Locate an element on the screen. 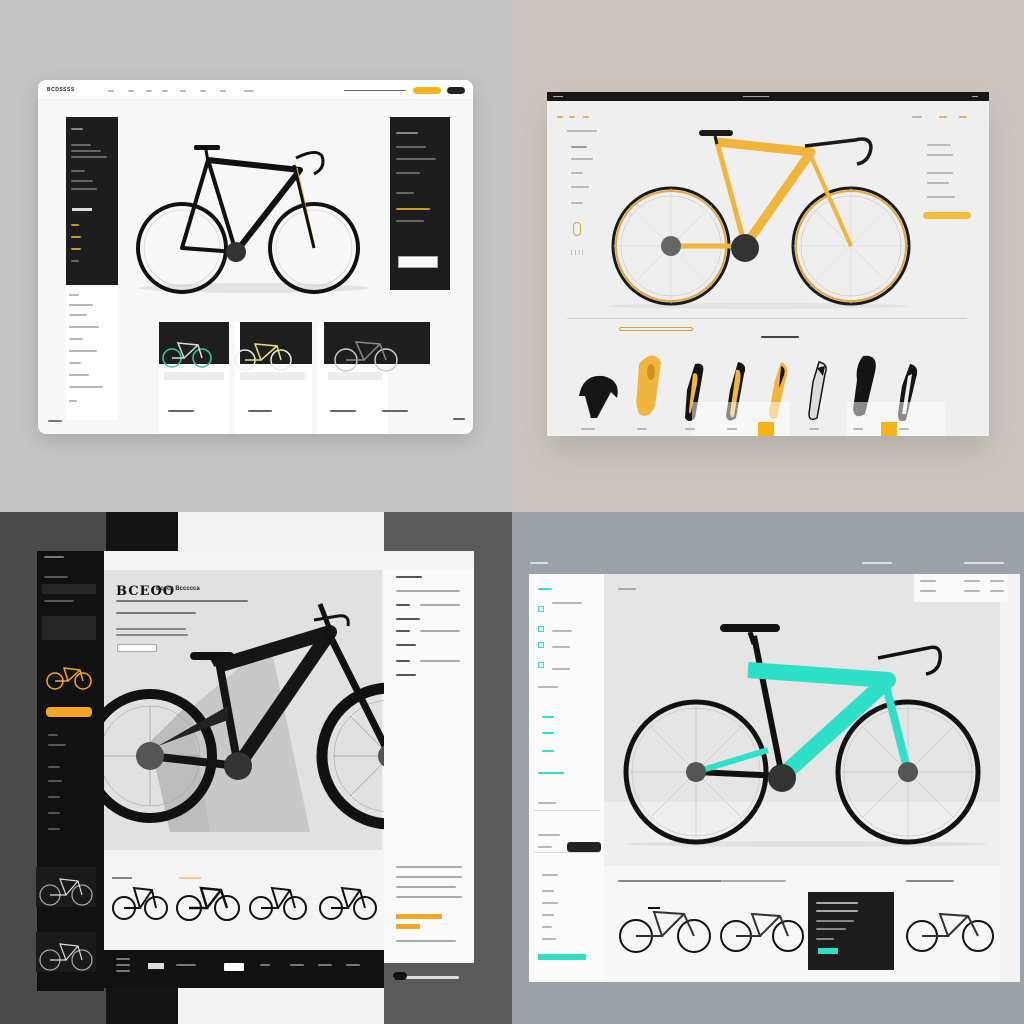 The height and width of the screenshot is (1024, 1024). q3-bottom-bar is located at coordinates (244, 969).